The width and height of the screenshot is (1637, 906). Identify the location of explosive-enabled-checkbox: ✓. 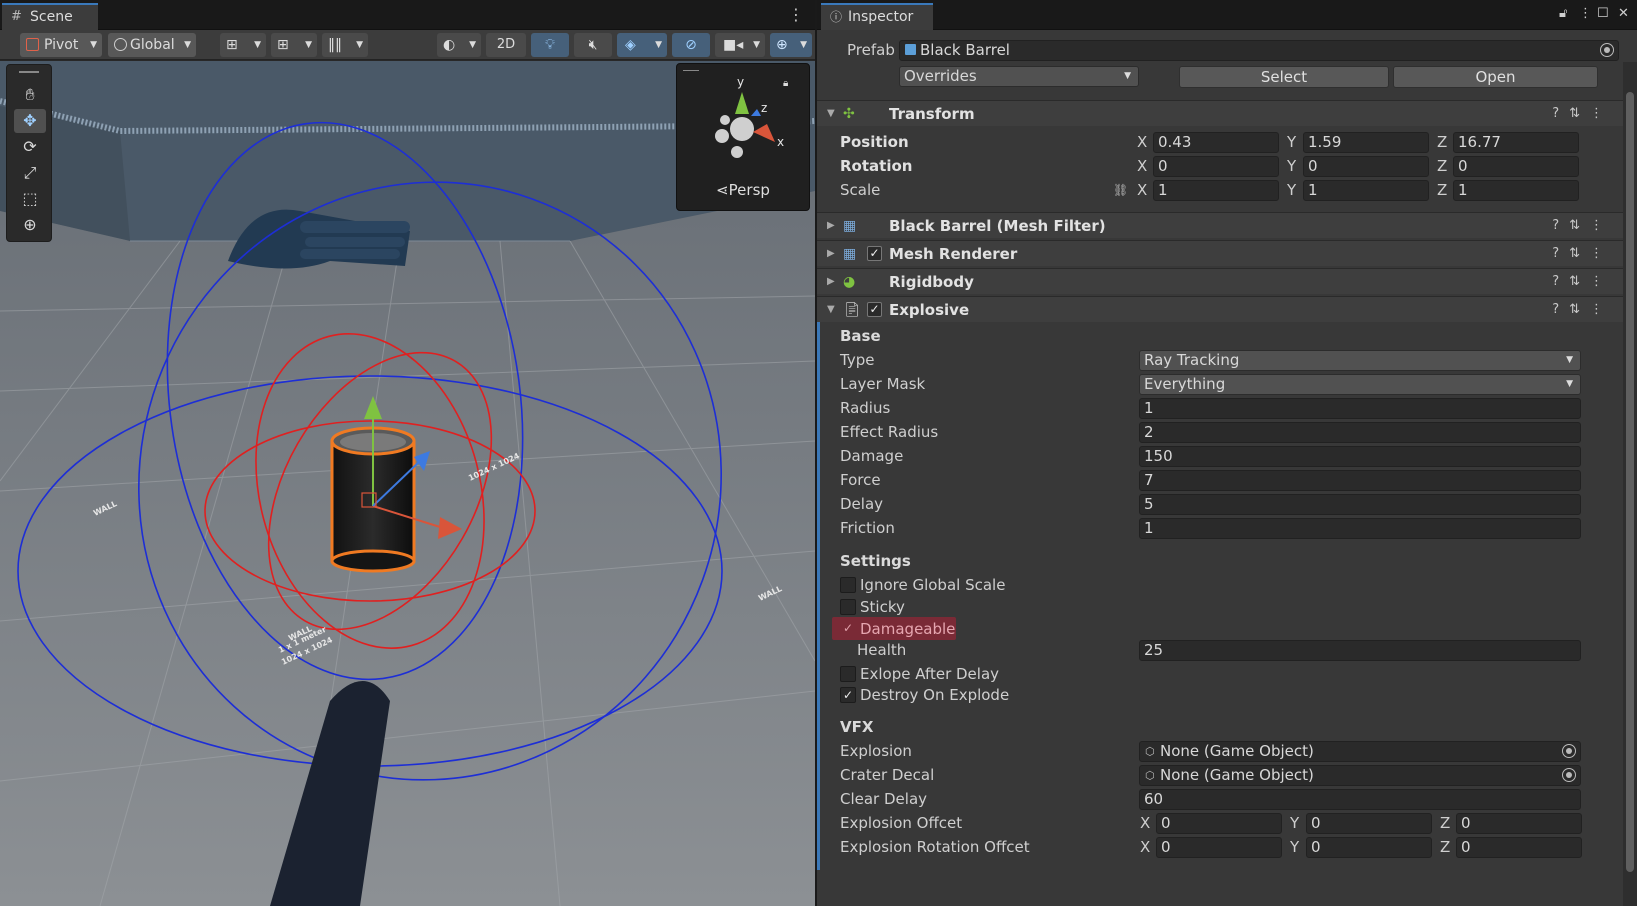
(874, 309).